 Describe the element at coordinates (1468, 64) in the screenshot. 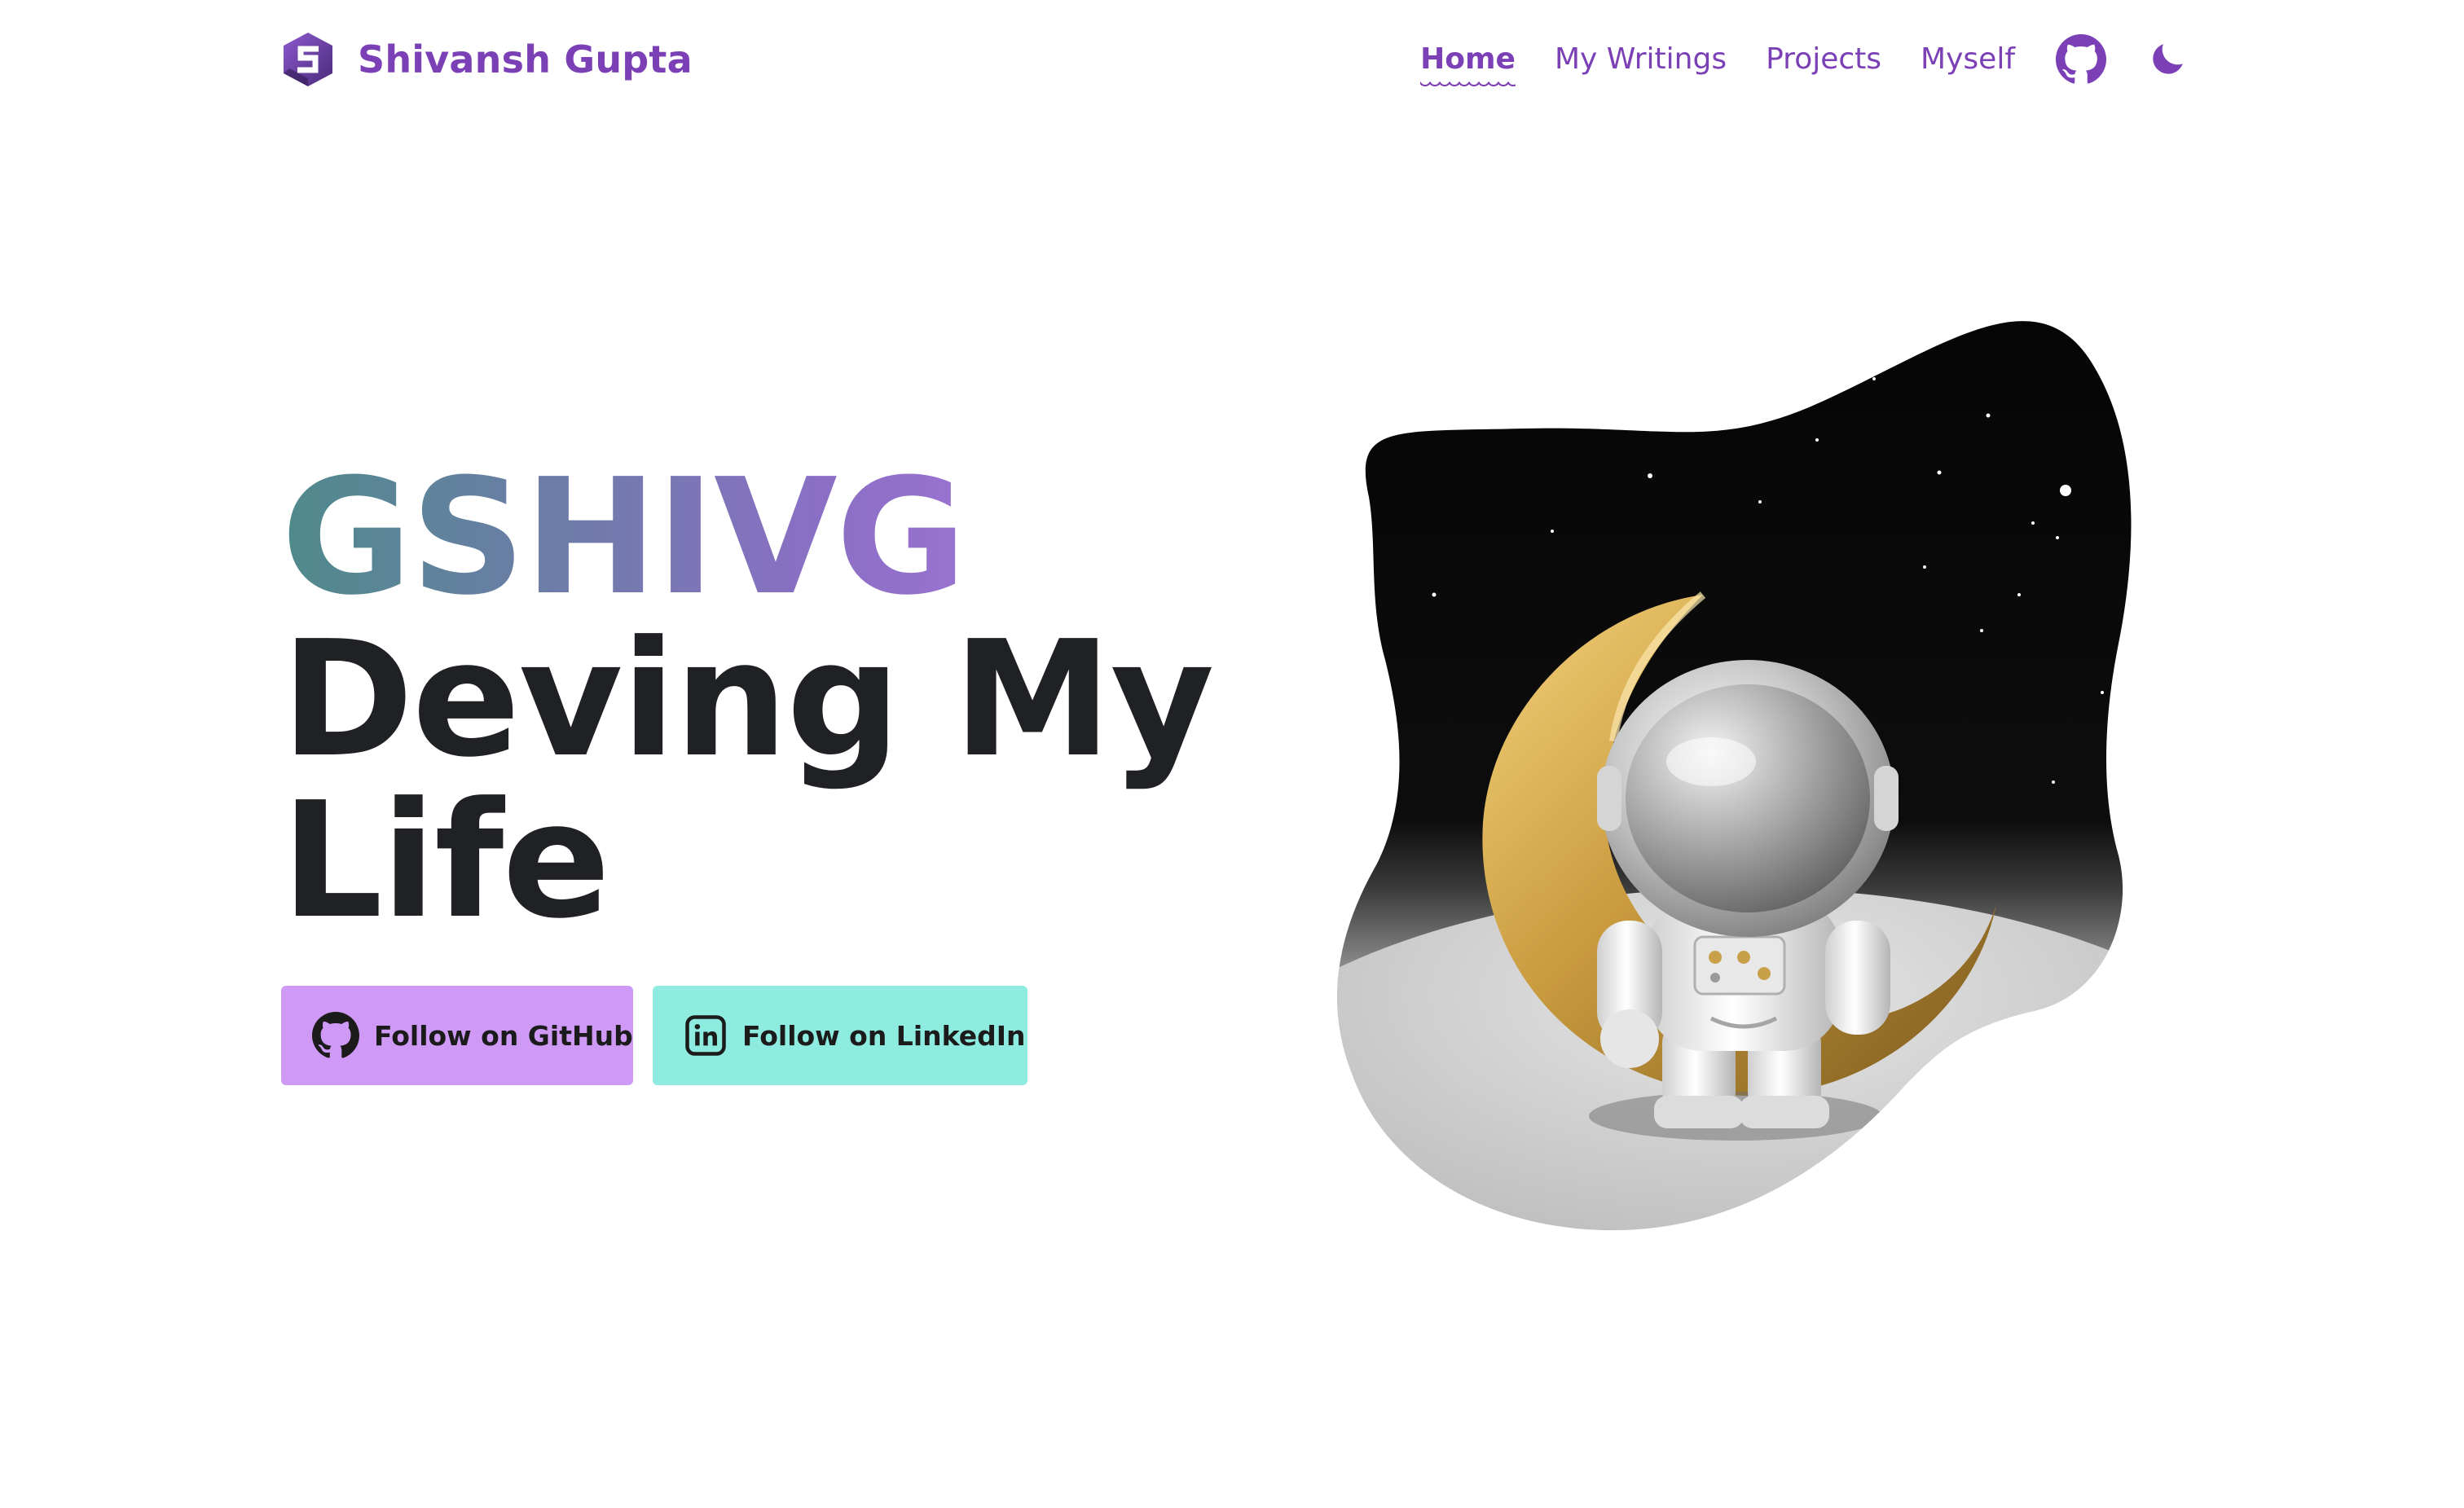

I see `nav-link-home: Home` at that location.